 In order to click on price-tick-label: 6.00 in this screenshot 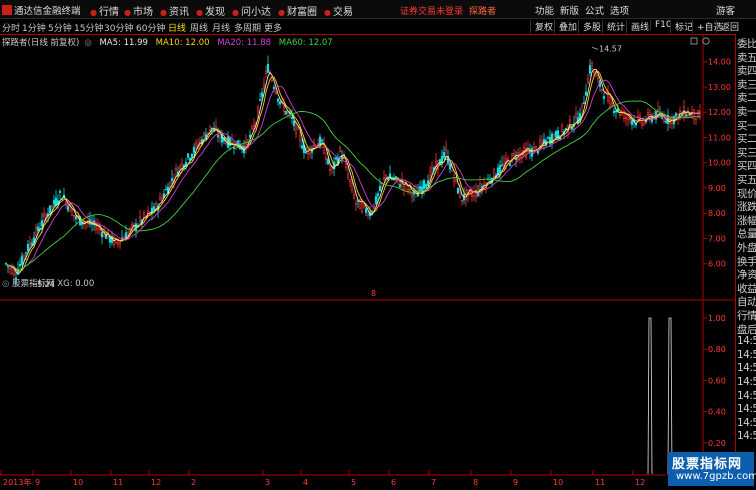, I will do `click(717, 264)`.